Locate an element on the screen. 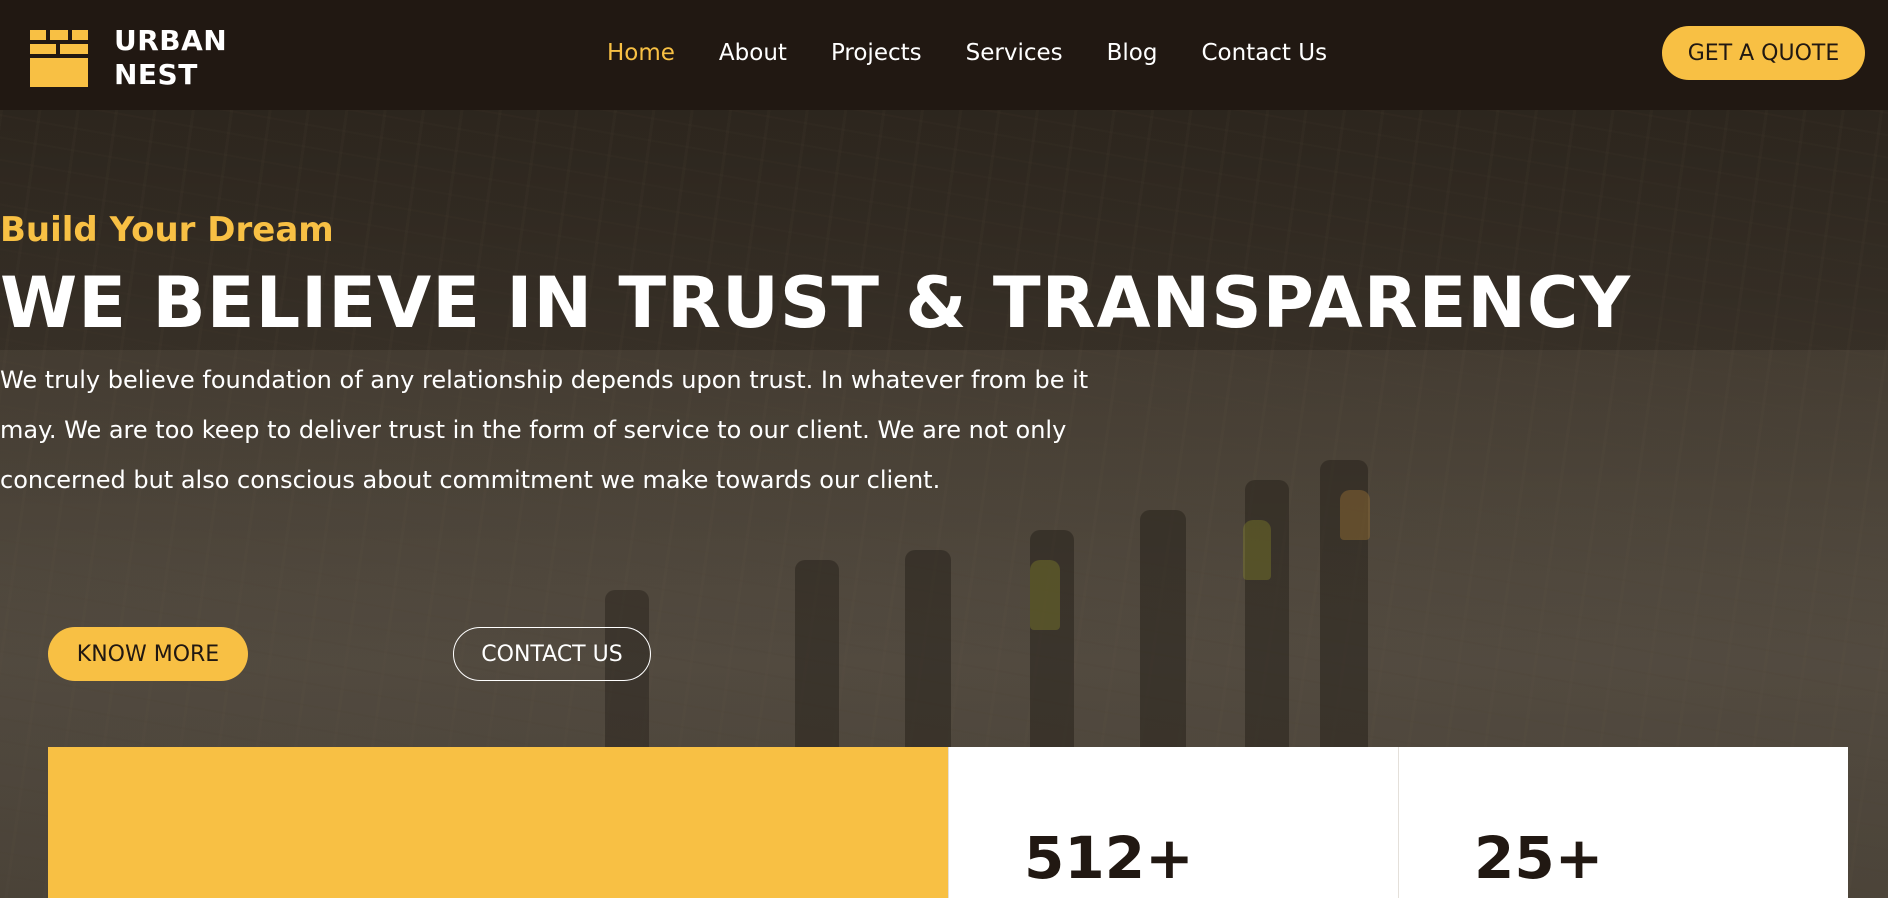 This screenshot has height=898, width=1888. nav-item-contact-us: Contact Us is located at coordinates (1264, 53).